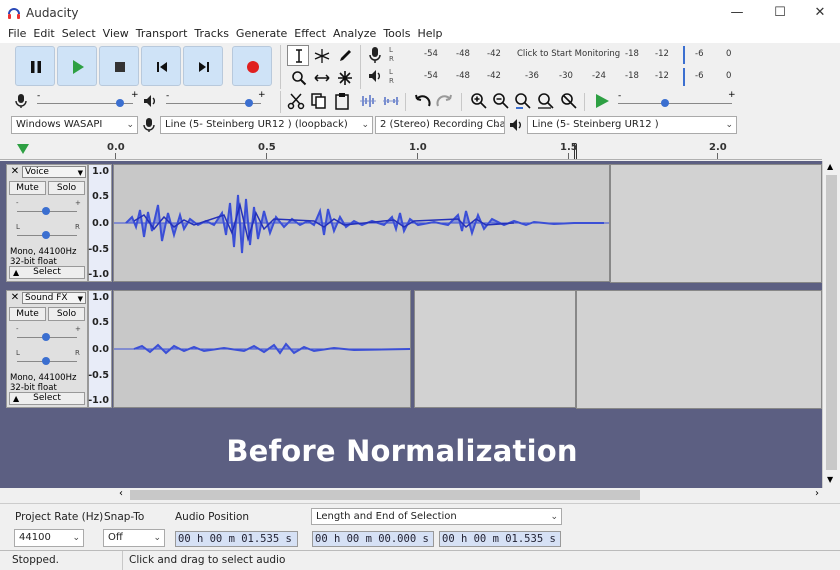 The height and width of the screenshot is (570, 840). What do you see at coordinates (116, 147) in the screenshot?
I see `timeline-label: 0.0` at bounding box center [116, 147].